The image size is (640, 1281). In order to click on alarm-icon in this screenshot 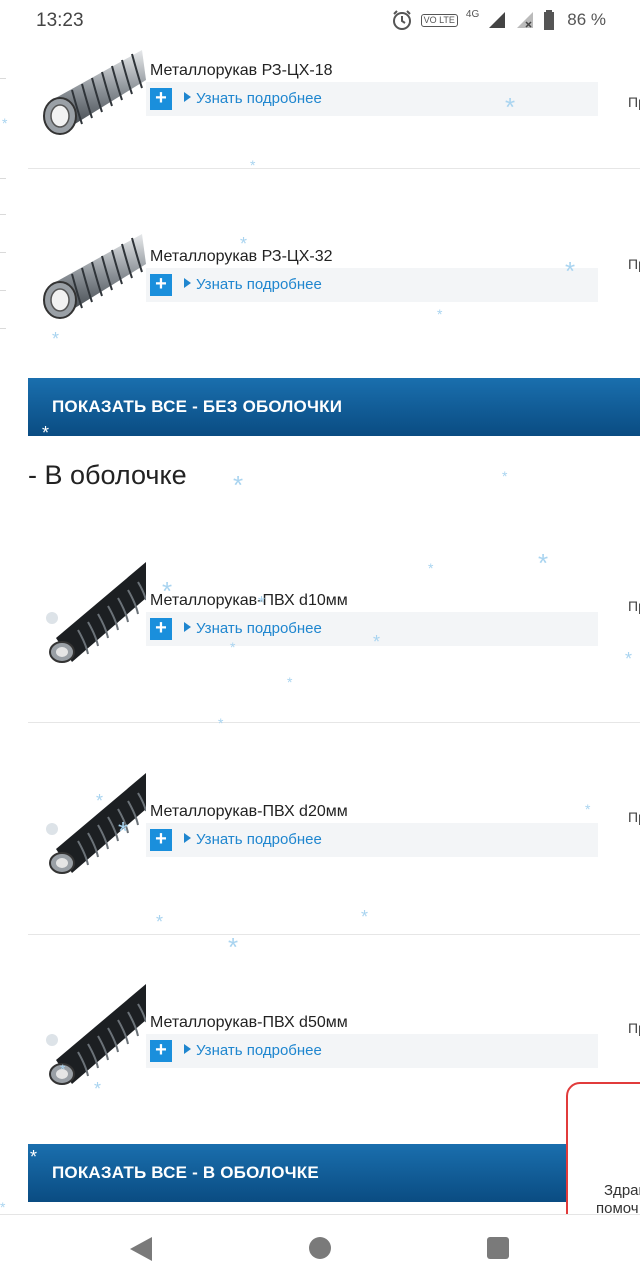, I will do `click(401, 20)`.